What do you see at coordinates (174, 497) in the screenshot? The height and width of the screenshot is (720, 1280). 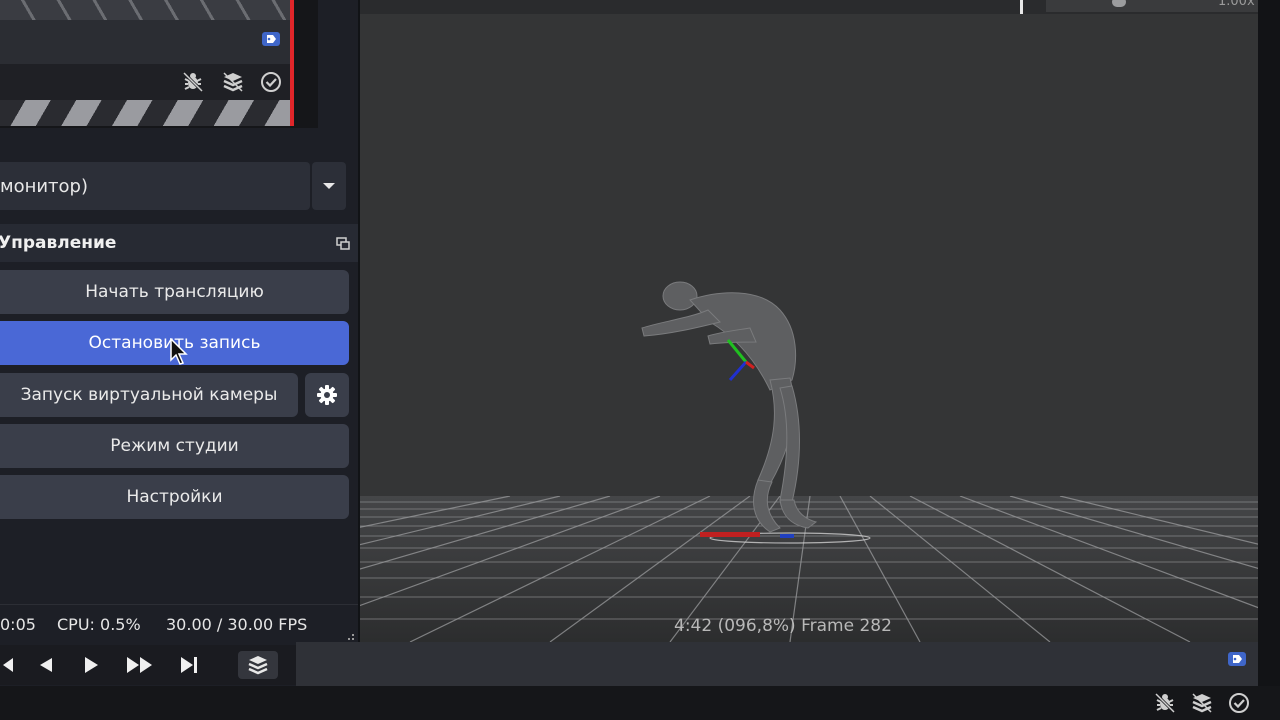 I see `settings-button: Настройки` at bounding box center [174, 497].